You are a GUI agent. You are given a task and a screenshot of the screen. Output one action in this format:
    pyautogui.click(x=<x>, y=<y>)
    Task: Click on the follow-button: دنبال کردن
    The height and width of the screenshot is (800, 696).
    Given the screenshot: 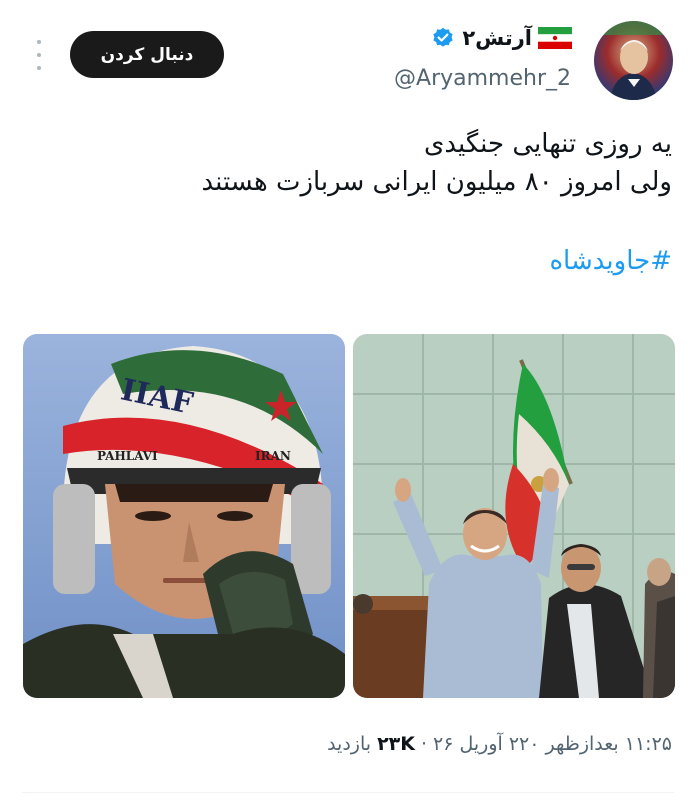 What is the action you would take?
    pyautogui.click(x=147, y=54)
    